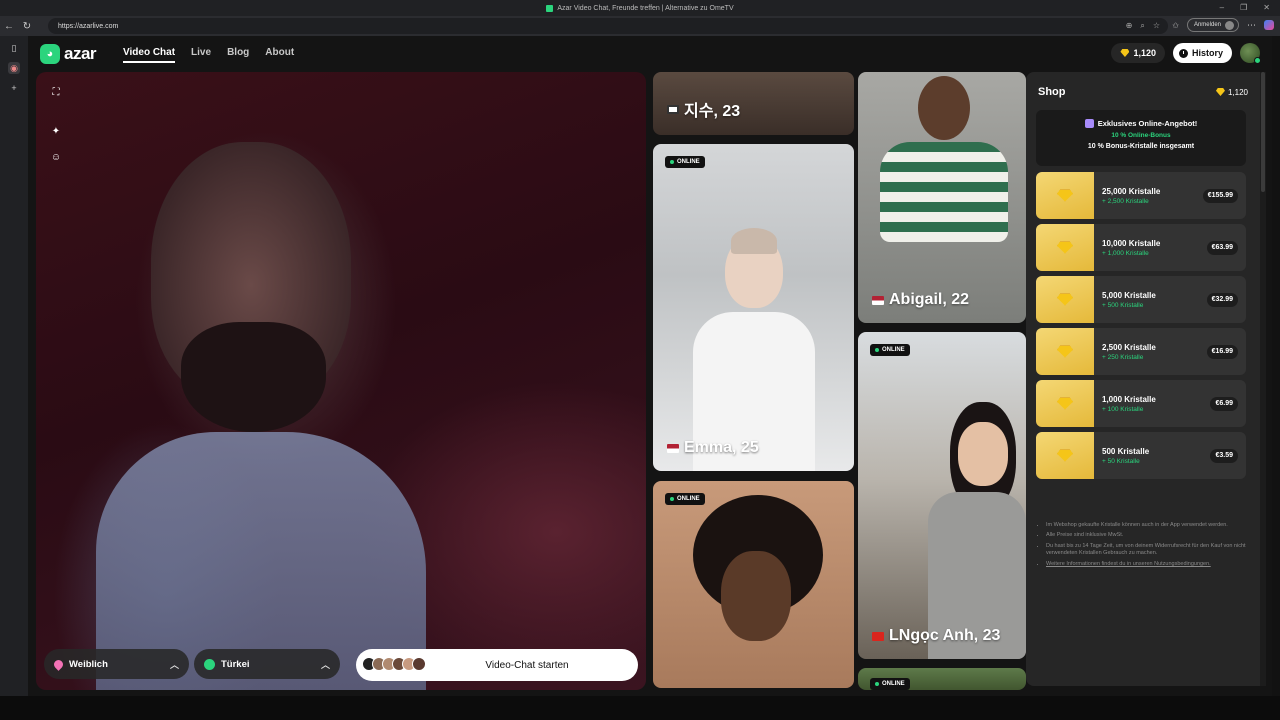  I want to click on scrollbar-thumb, so click(1263, 132).